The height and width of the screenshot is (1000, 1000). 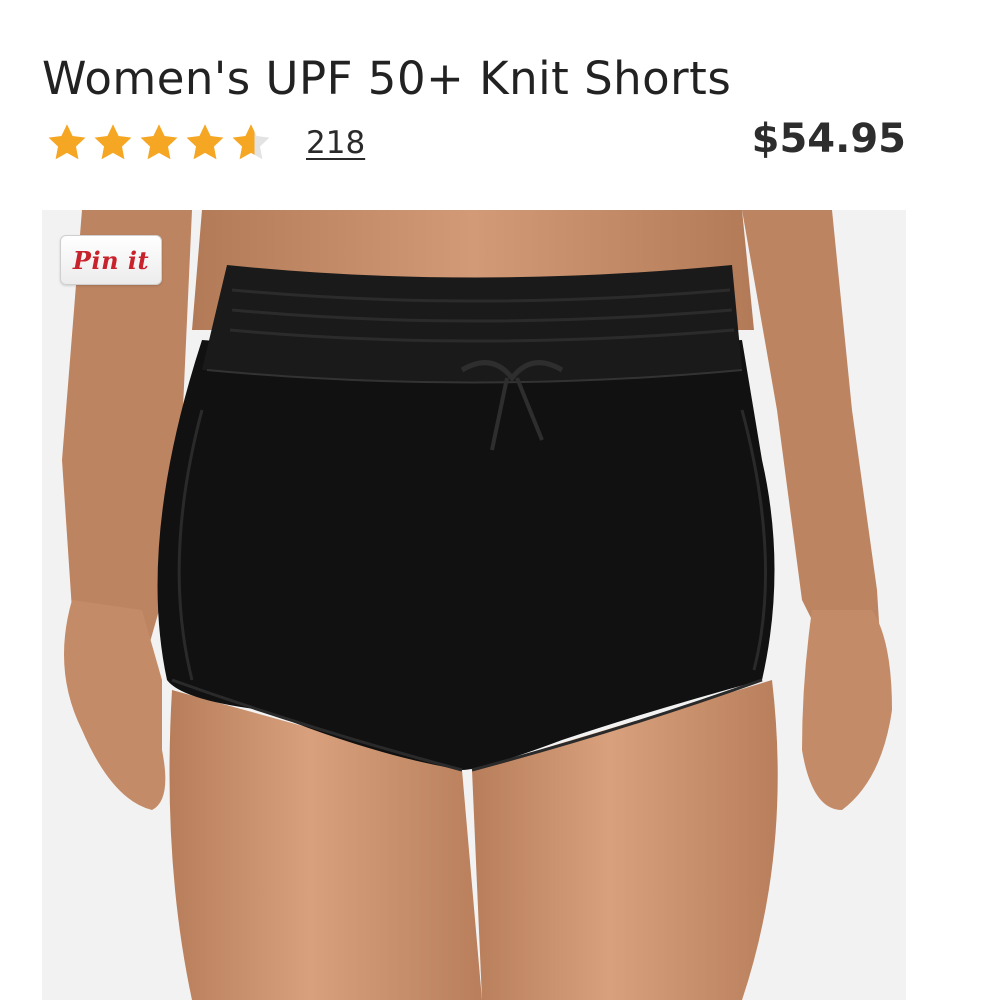 I want to click on star-rating, so click(x=159, y=143).